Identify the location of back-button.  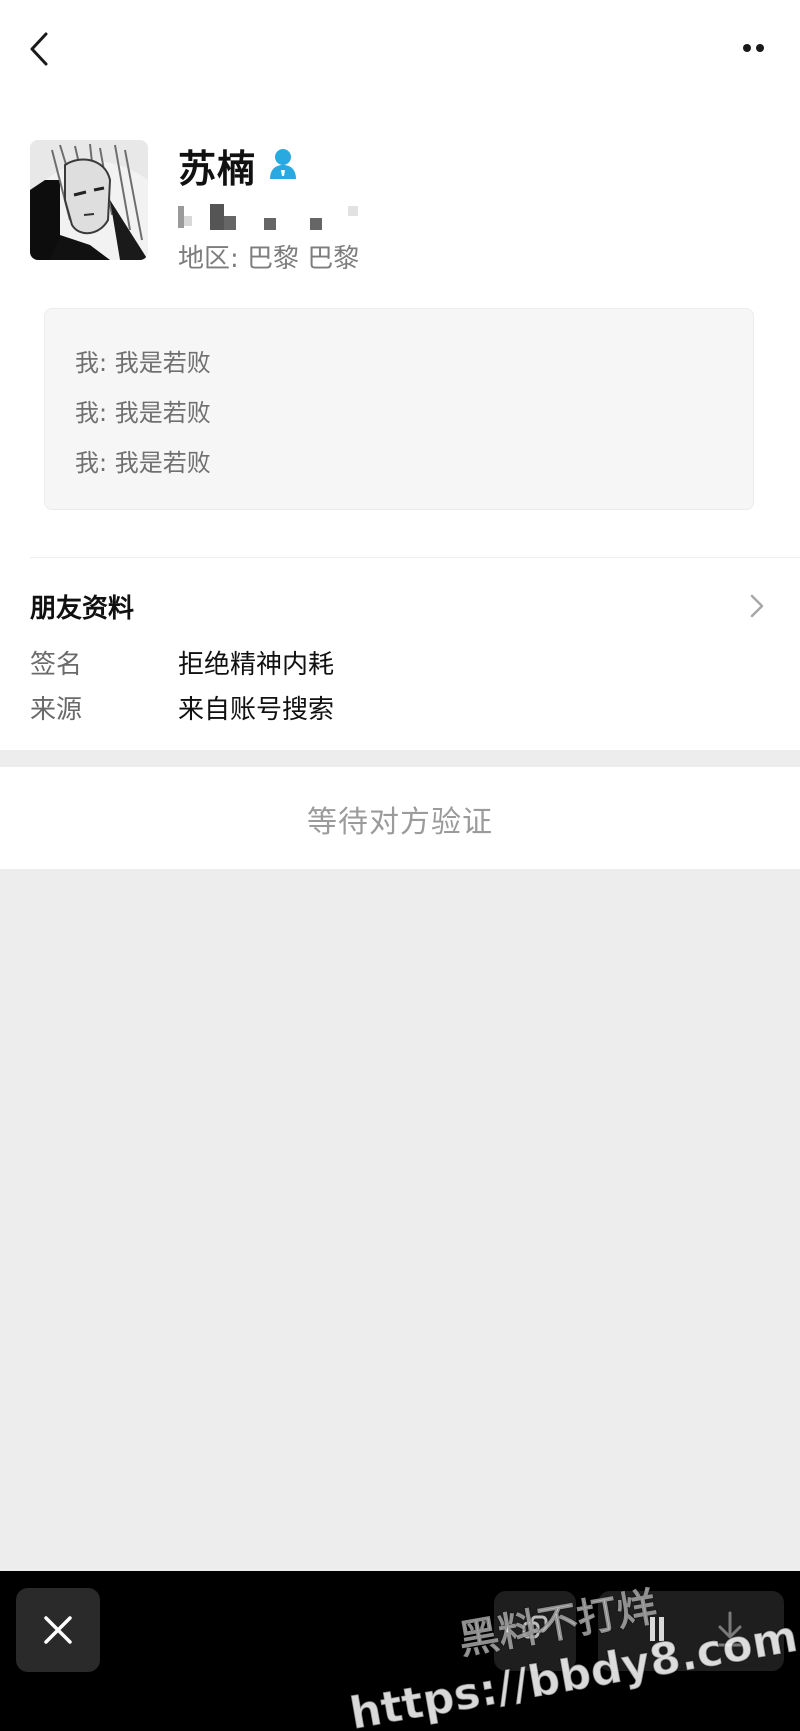
(42, 49).